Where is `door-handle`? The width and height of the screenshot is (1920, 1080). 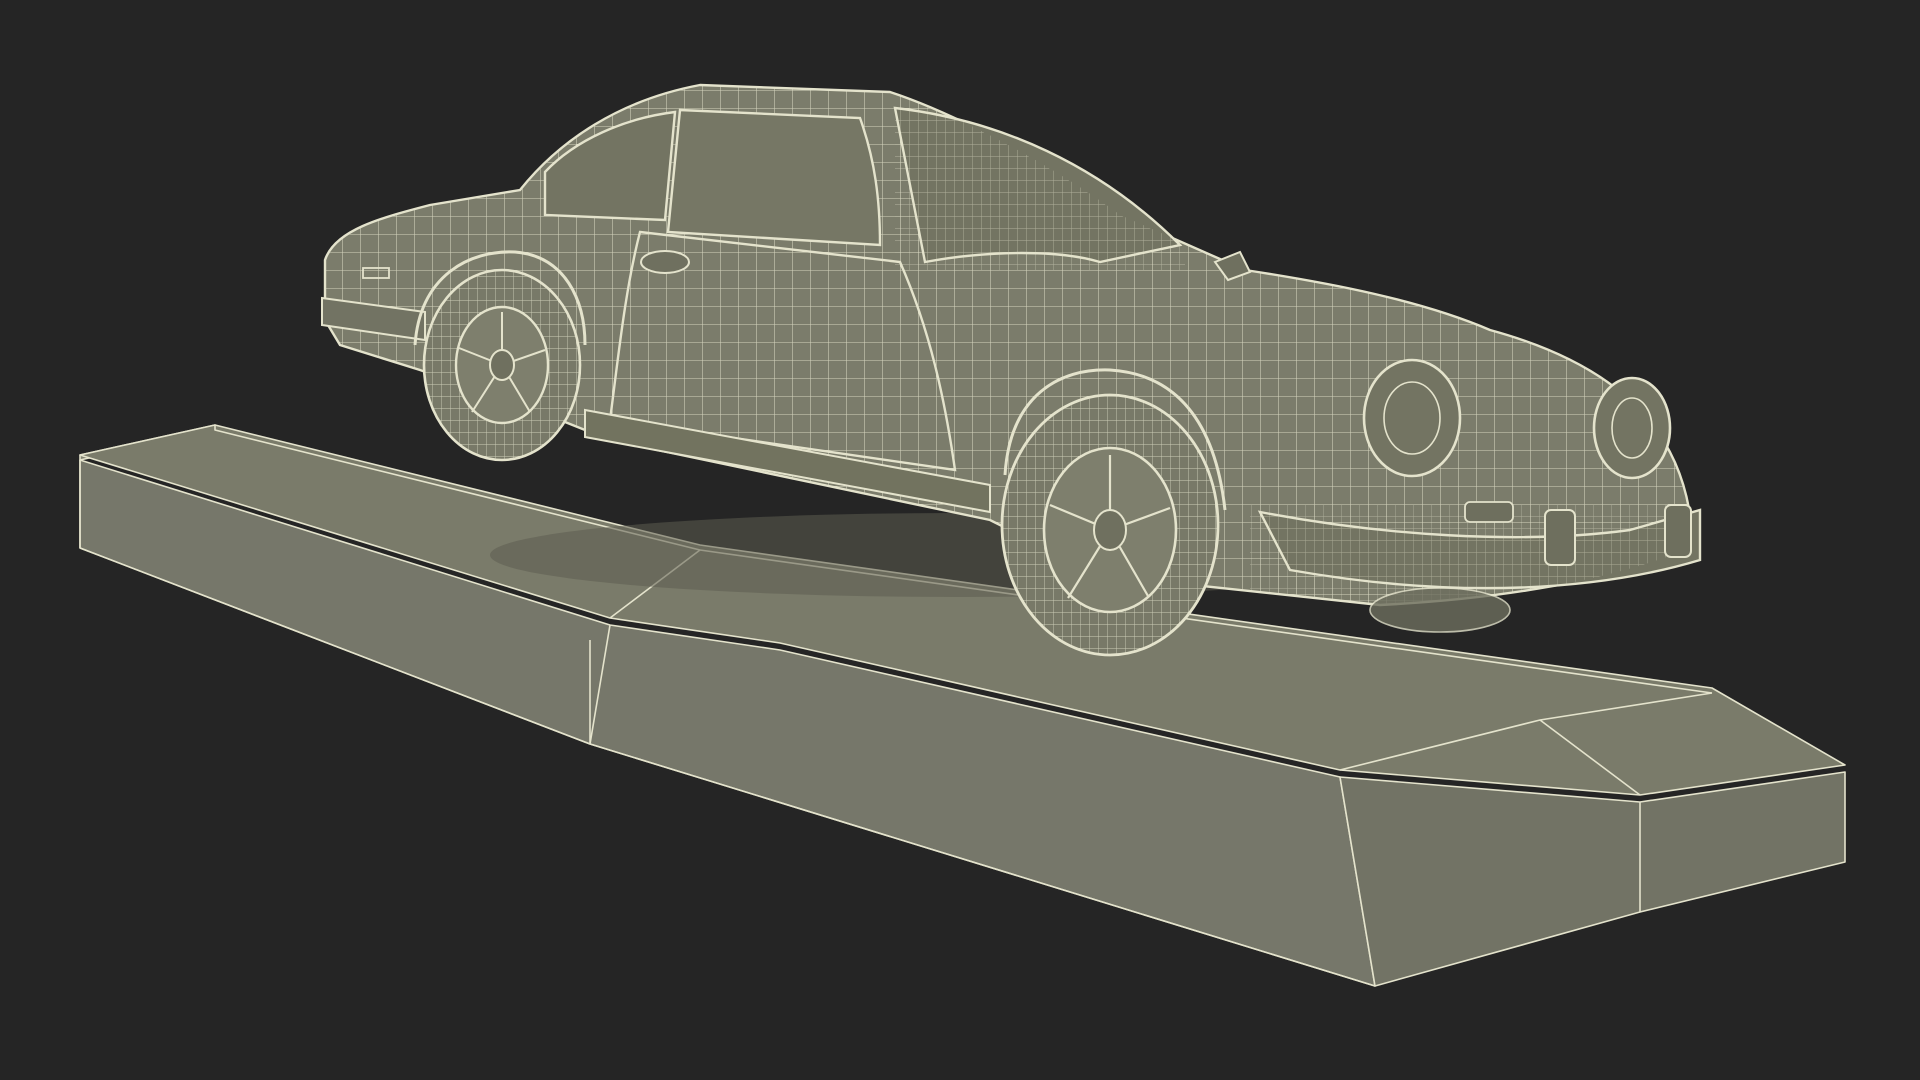
door-handle is located at coordinates (665, 262).